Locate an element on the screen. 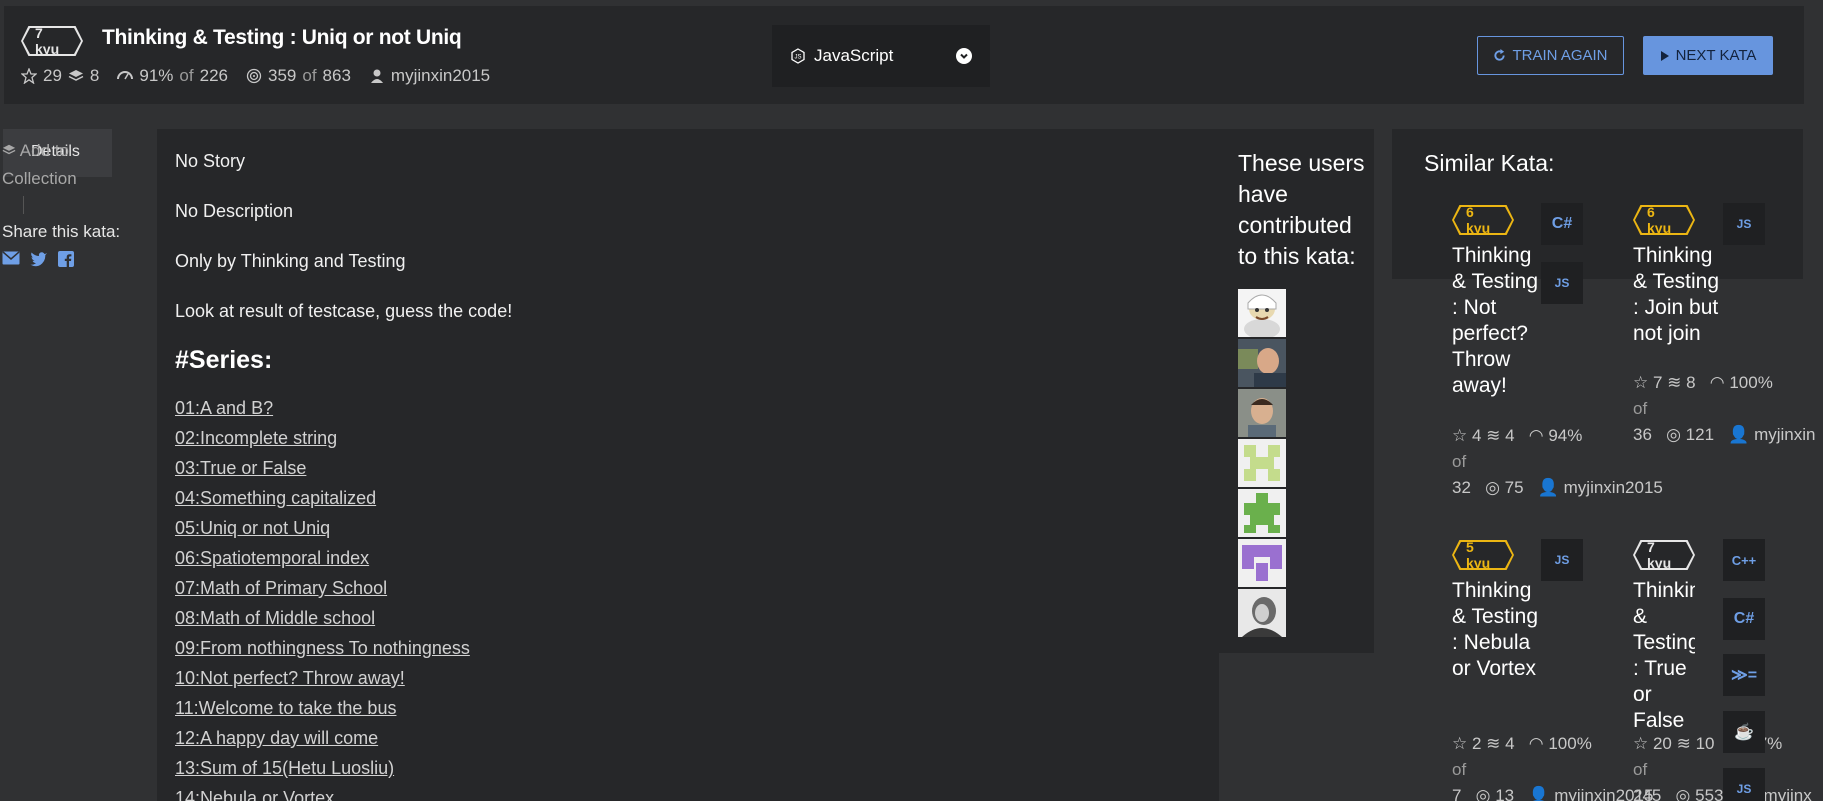 The image size is (1823, 801). series-link: 07:Math of Primary School is located at coordinates (281, 588).